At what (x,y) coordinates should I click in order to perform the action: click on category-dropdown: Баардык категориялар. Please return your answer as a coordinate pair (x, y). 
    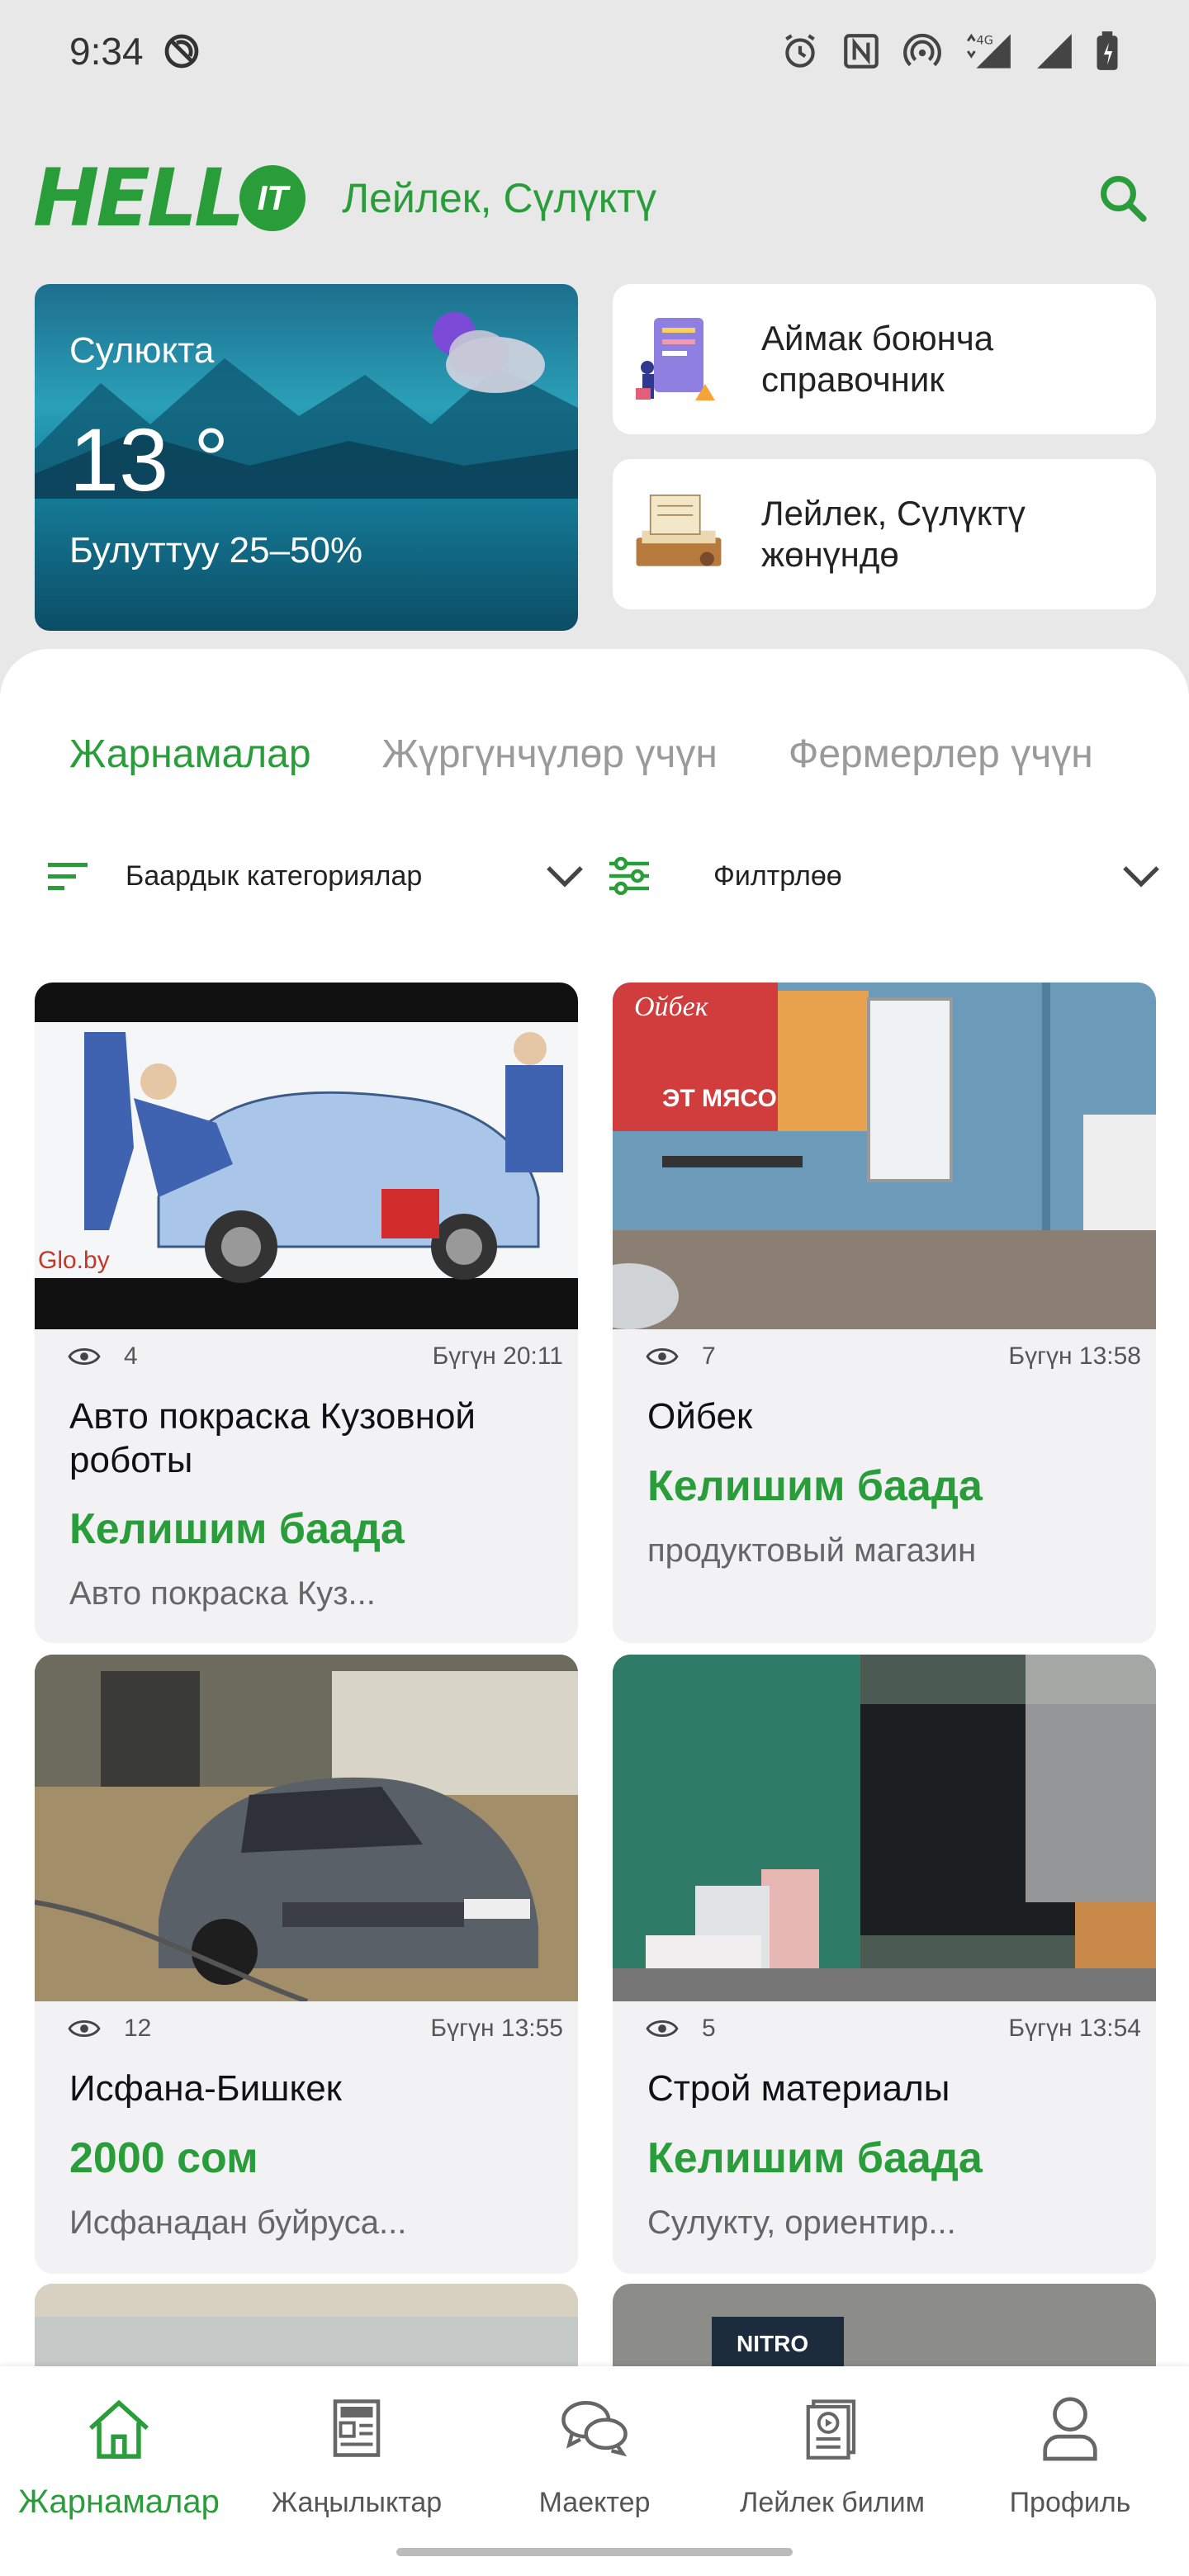
    Looking at the image, I should click on (323, 876).